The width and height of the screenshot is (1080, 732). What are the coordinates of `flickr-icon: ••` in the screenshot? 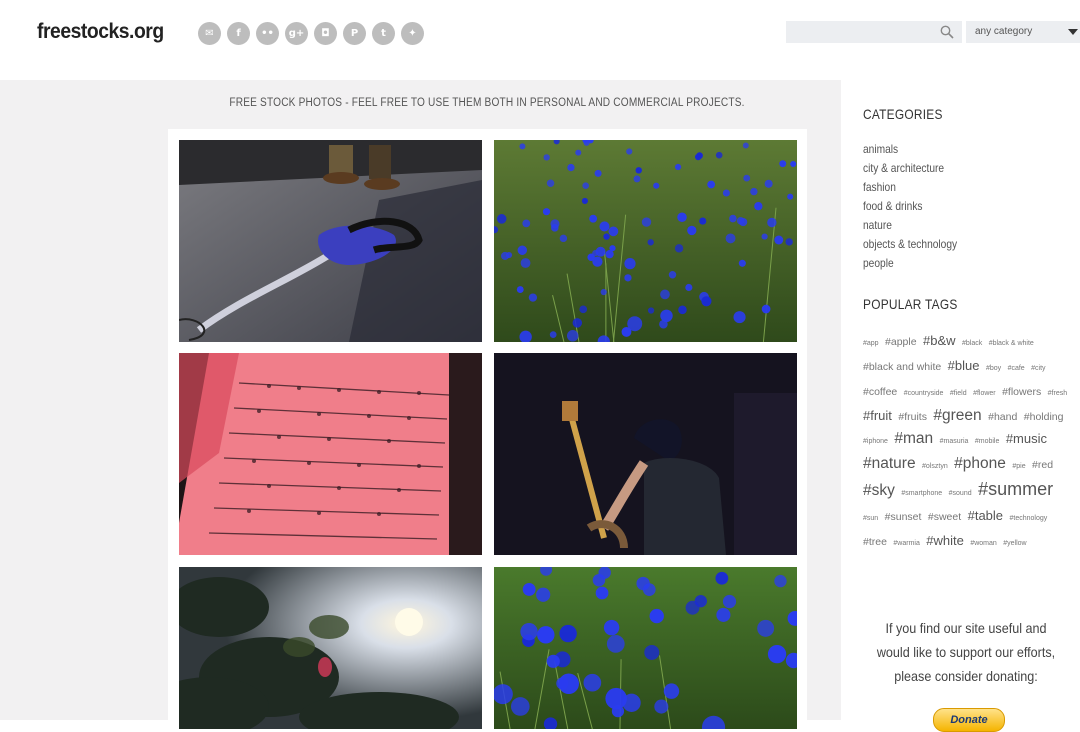 It's located at (267, 33).